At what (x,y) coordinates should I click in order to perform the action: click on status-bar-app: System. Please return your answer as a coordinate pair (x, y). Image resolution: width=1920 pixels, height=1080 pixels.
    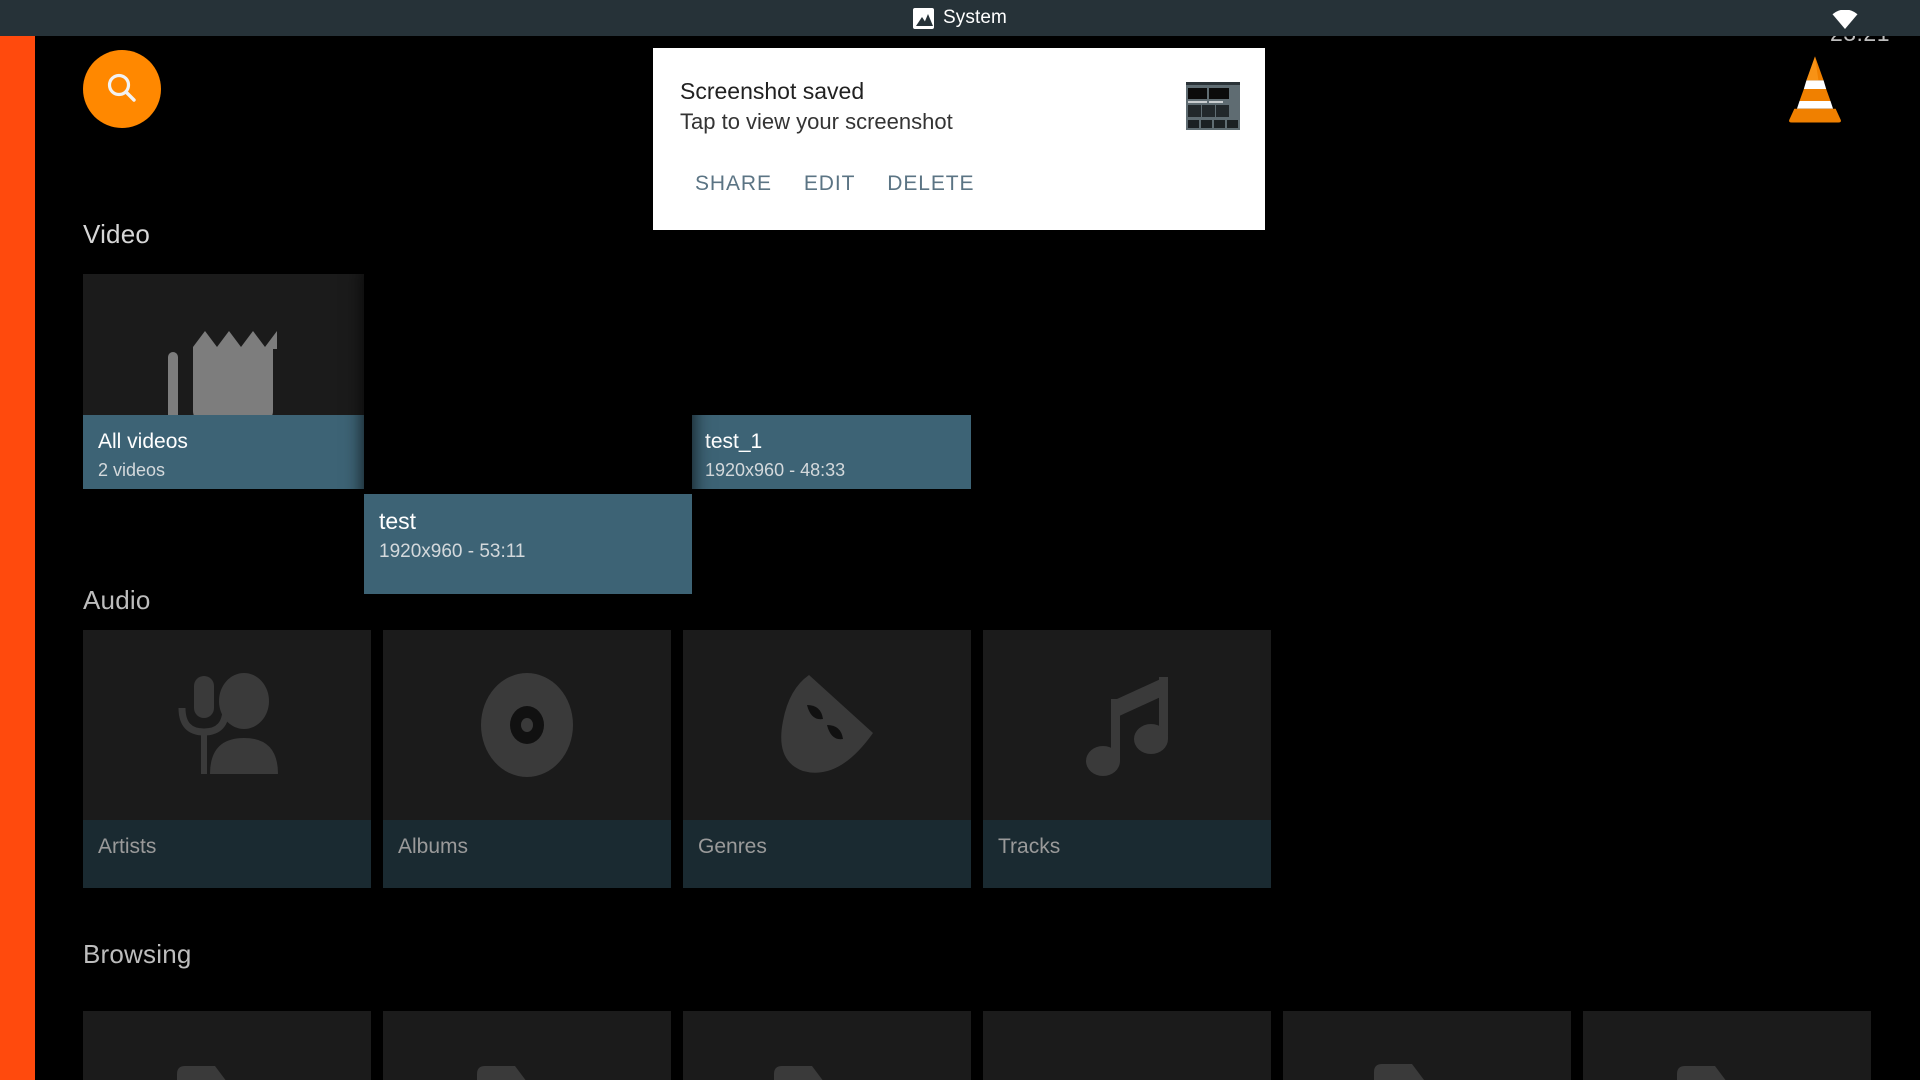
    Looking at the image, I should click on (960, 18).